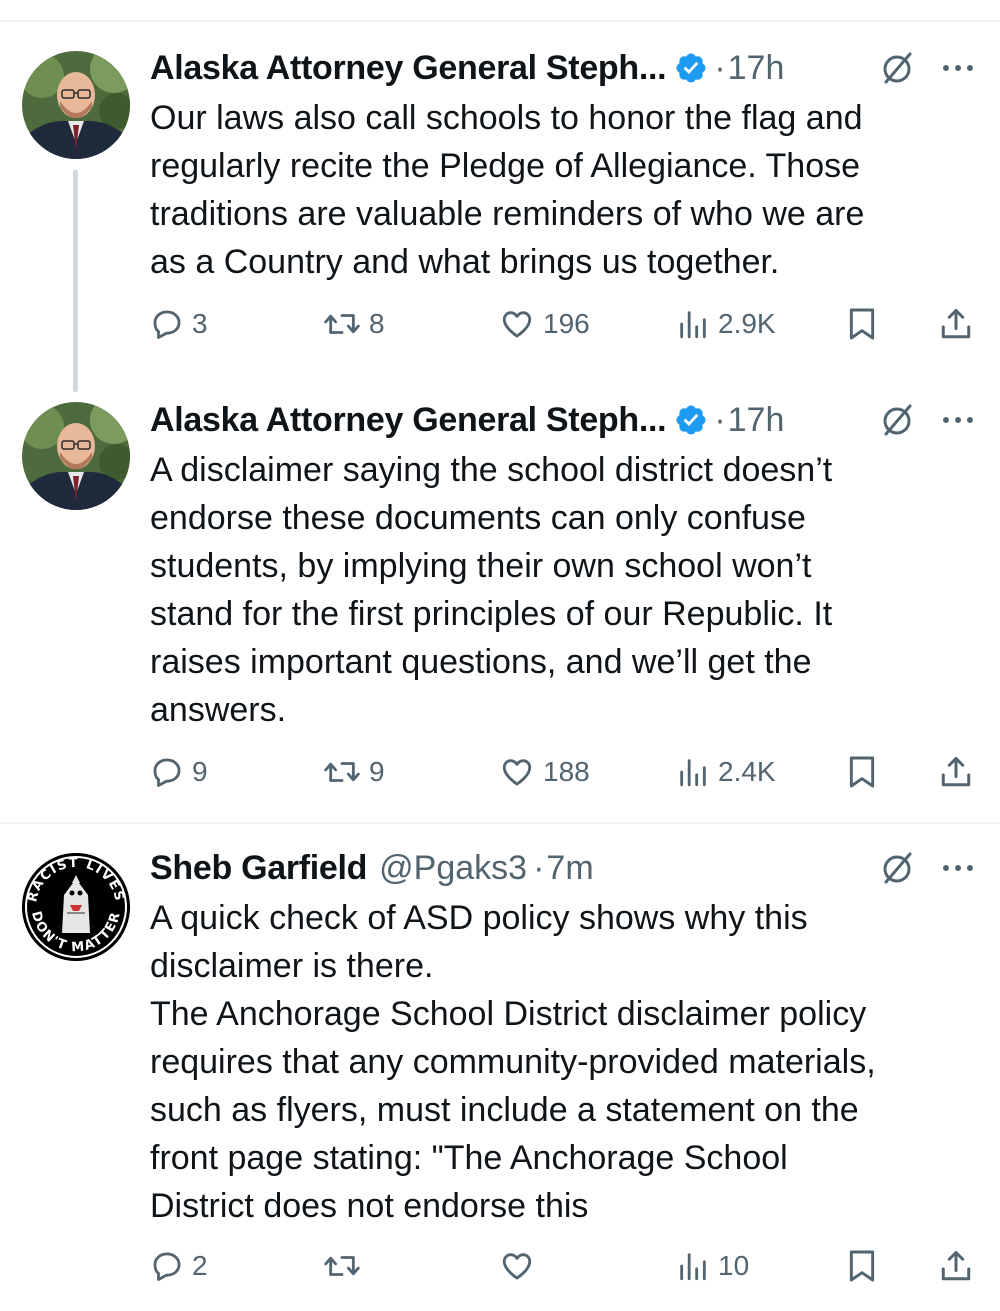 This screenshot has height=1311, width=1000. What do you see at coordinates (377, 771) in the screenshot?
I see `repost-count: 9` at bounding box center [377, 771].